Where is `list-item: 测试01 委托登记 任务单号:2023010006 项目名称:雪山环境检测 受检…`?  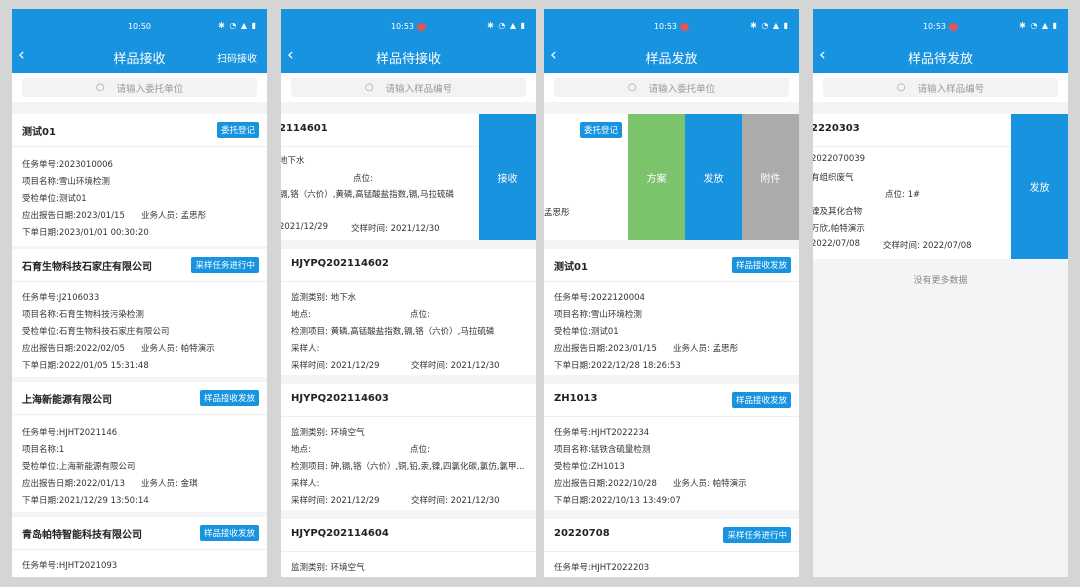 list-item: 测试01 委托登记 任务单号:2023010006 项目名称:雪山环境检测 受检… is located at coordinates (139, 180).